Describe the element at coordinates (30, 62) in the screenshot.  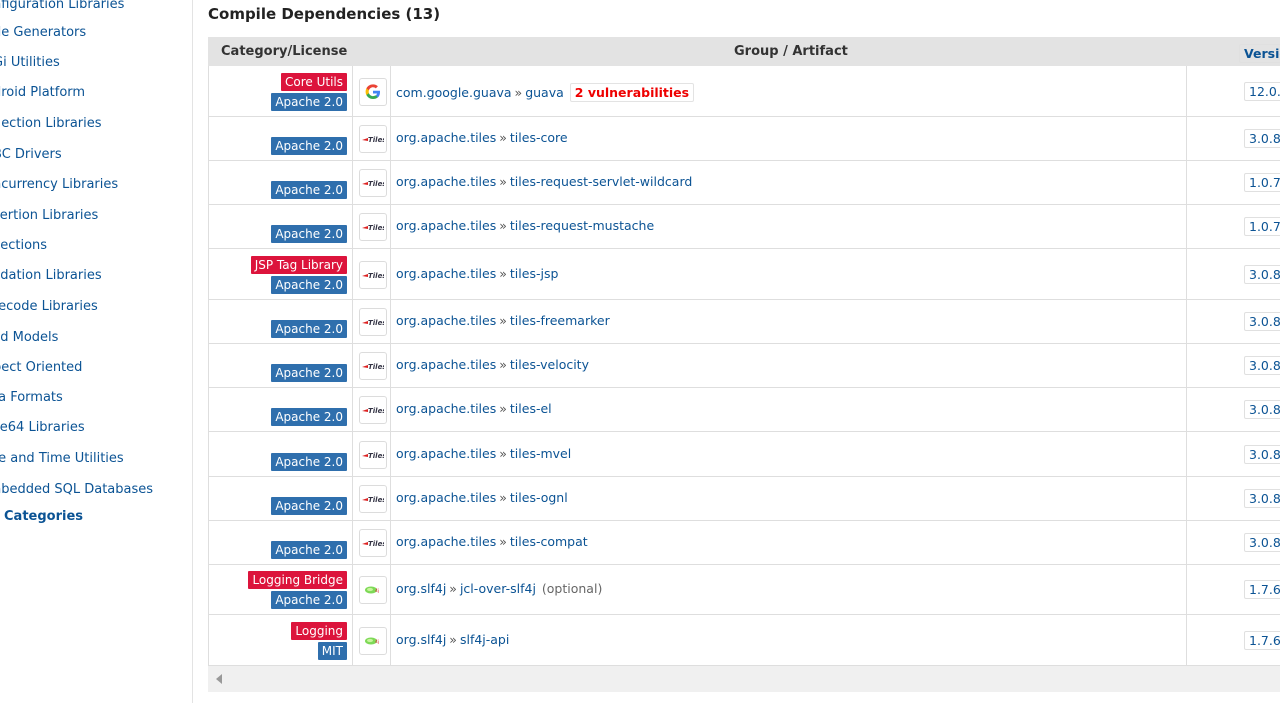
I see `sidebar-category-link: Gi Utilities` at that location.